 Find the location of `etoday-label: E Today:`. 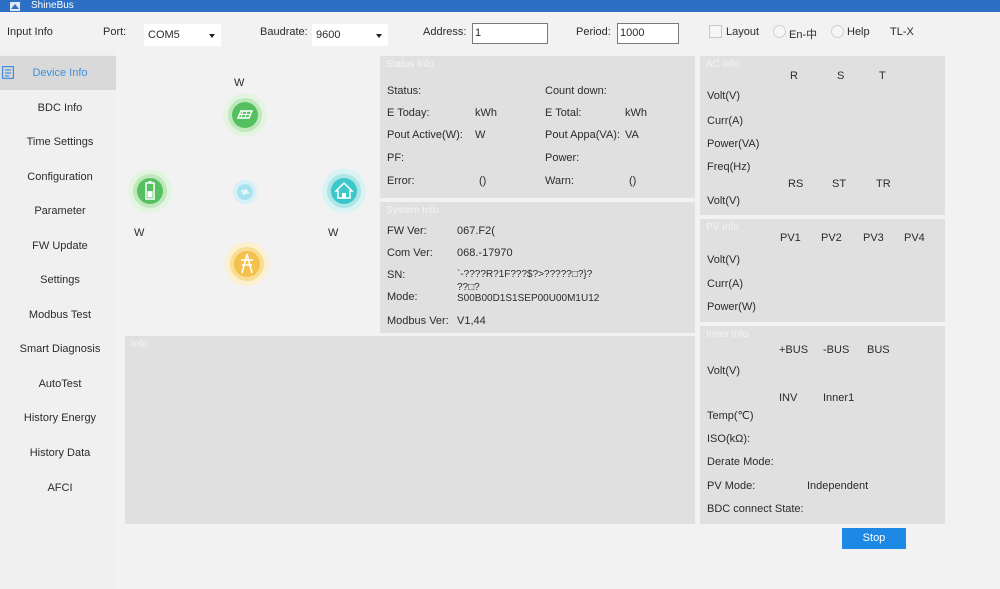

etoday-label: E Today: is located at coordinates (408, 113).